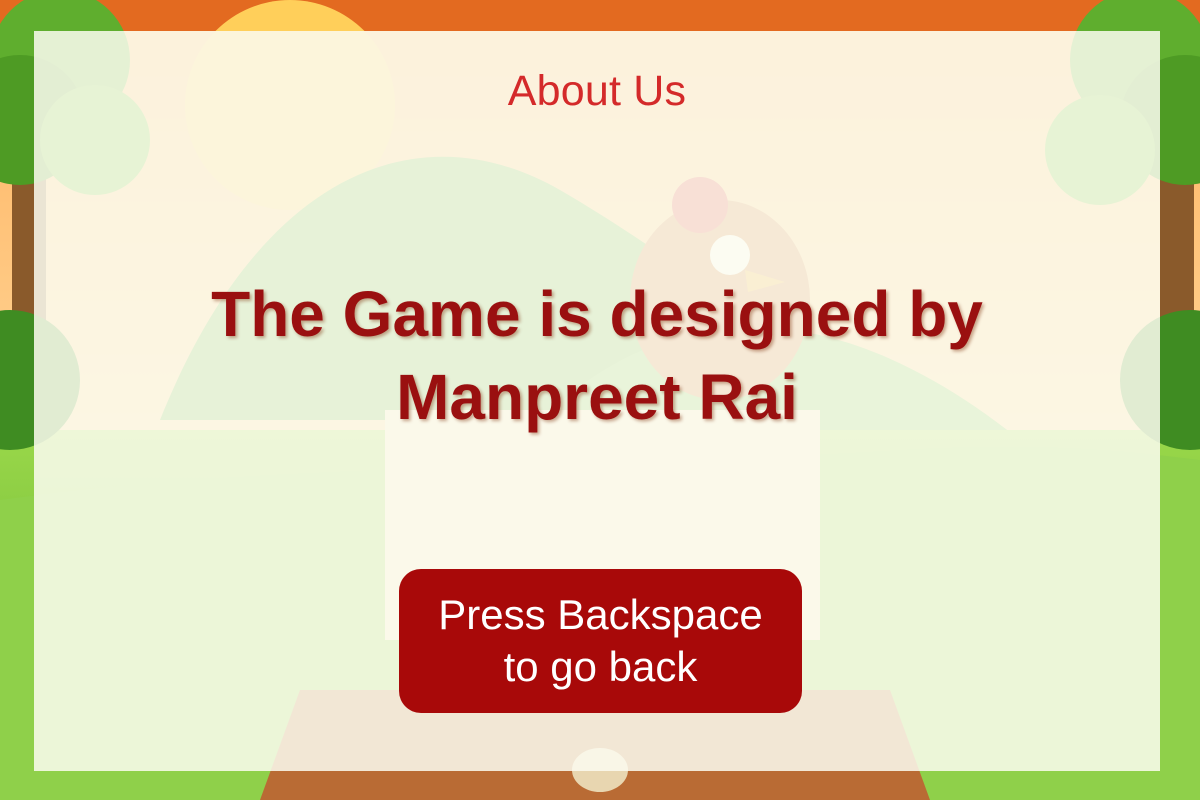 This screenshot has height=800, width=1200. I want to click on credit-line: The Game is designed by, so click(597, 314).